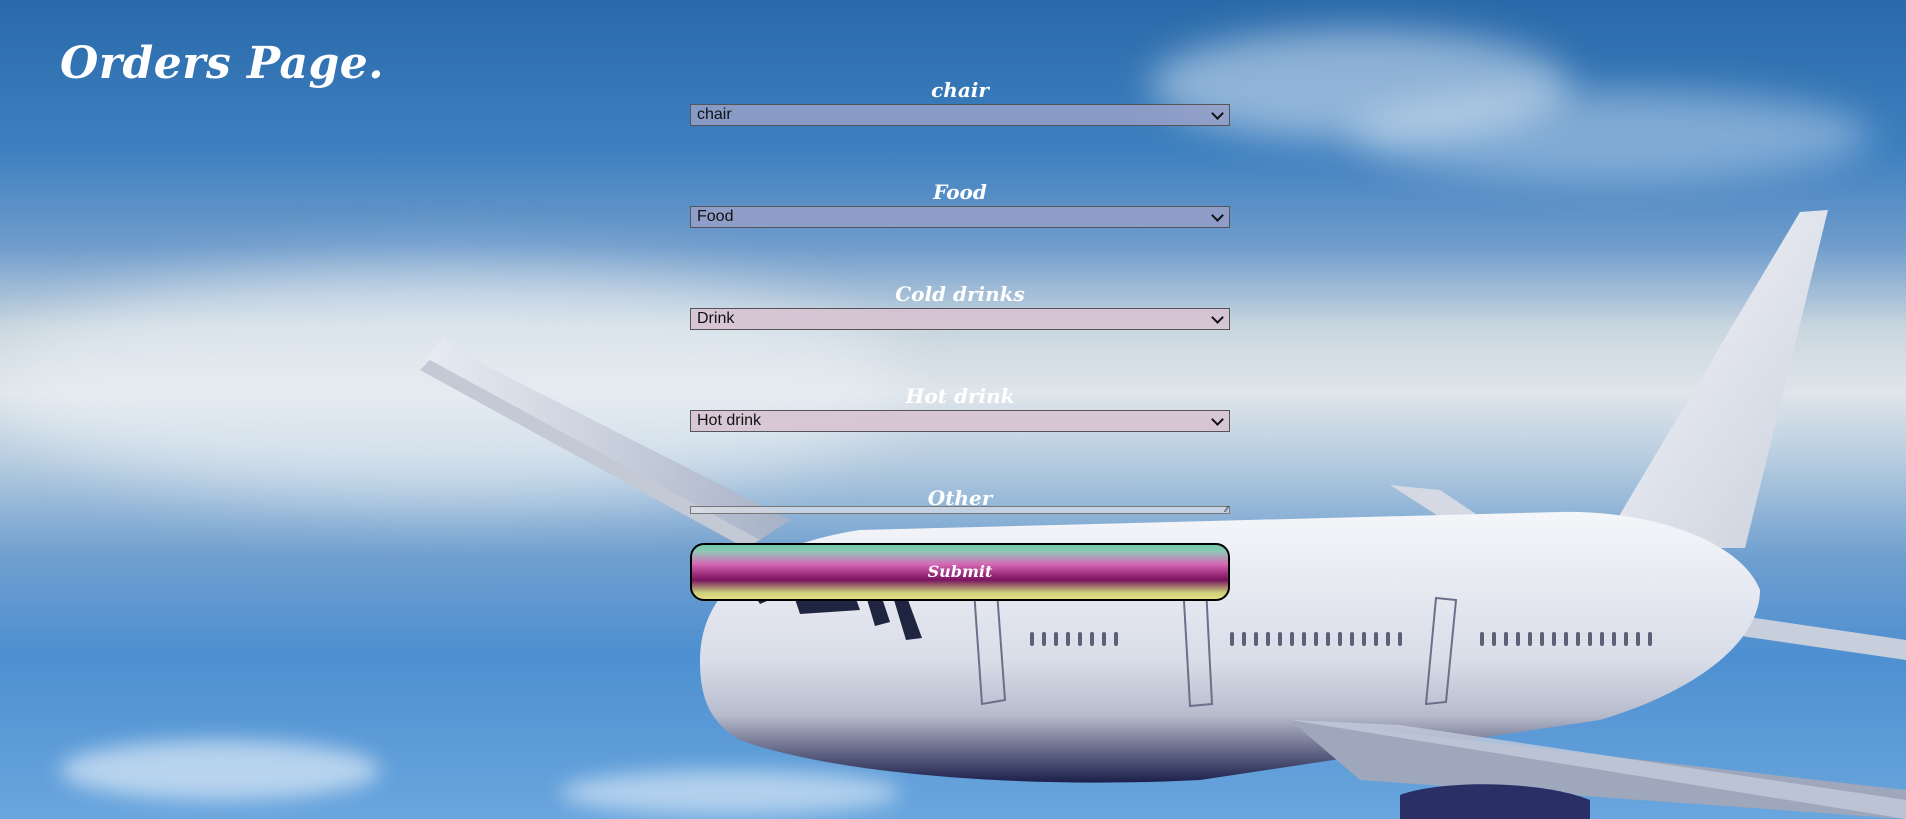  I want to click on resize-grip-icon: ⁄⁄, so click(1226, 510).